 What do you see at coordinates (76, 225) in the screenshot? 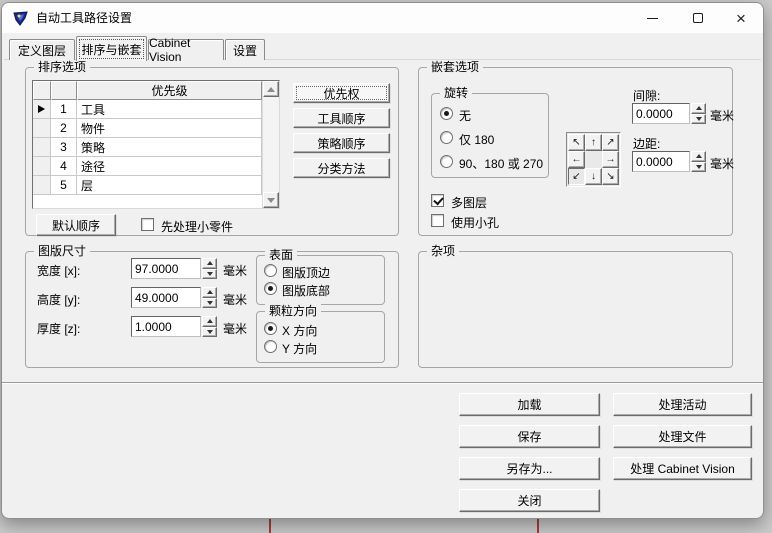
I see `default-order-button: 默认顺序` at bounding box center [76, 225].